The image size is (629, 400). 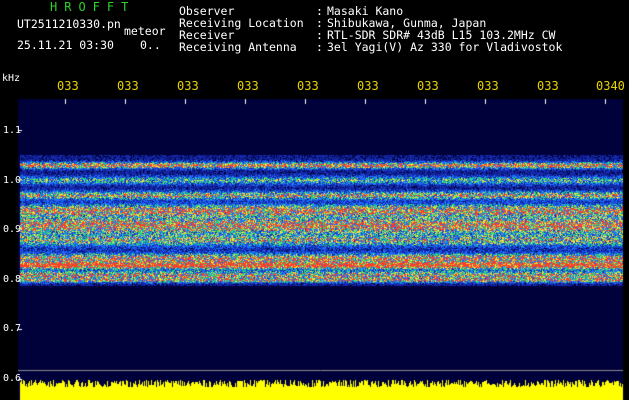 I want to click on info-colon: :, so click(x=319, y=47).